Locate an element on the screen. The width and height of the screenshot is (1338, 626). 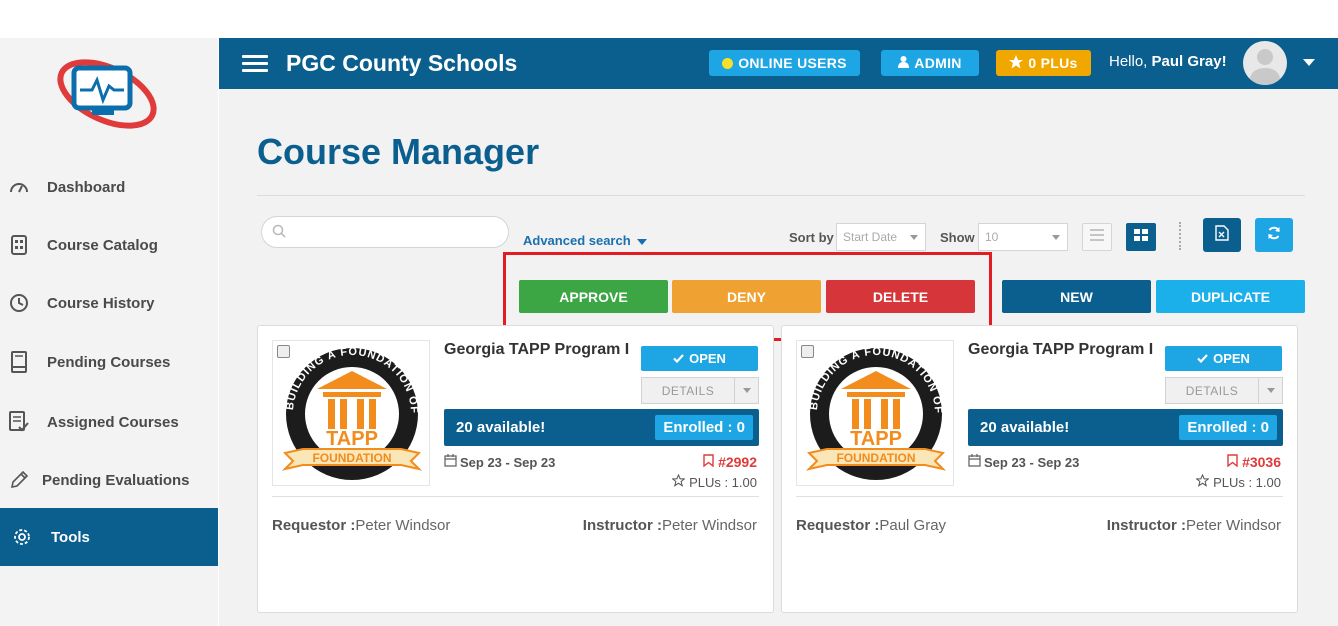
sidebar-item-label: Course History is located at coordinates (101, 303).